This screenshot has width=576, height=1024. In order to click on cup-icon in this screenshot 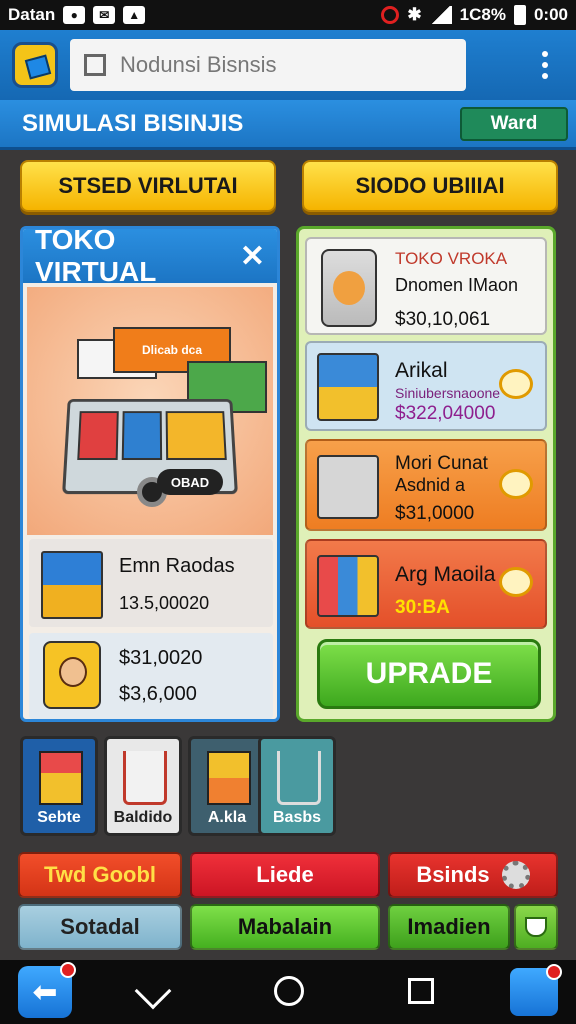, I will do `click(536, 927)`.